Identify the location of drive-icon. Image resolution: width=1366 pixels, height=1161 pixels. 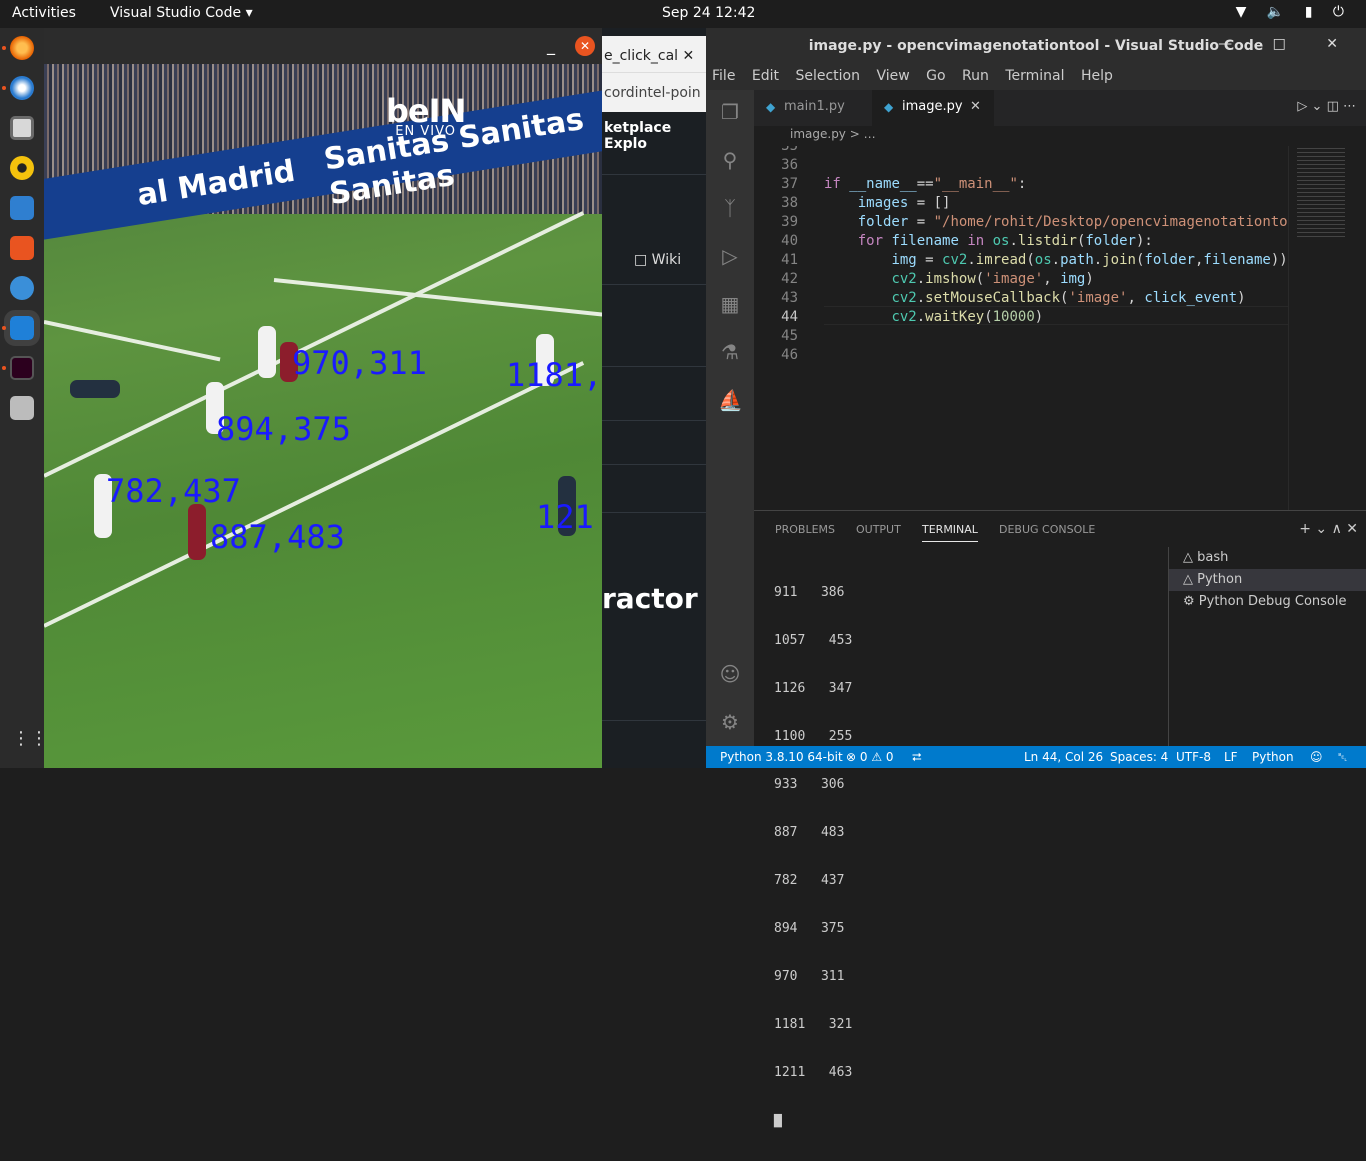
(22, 408).